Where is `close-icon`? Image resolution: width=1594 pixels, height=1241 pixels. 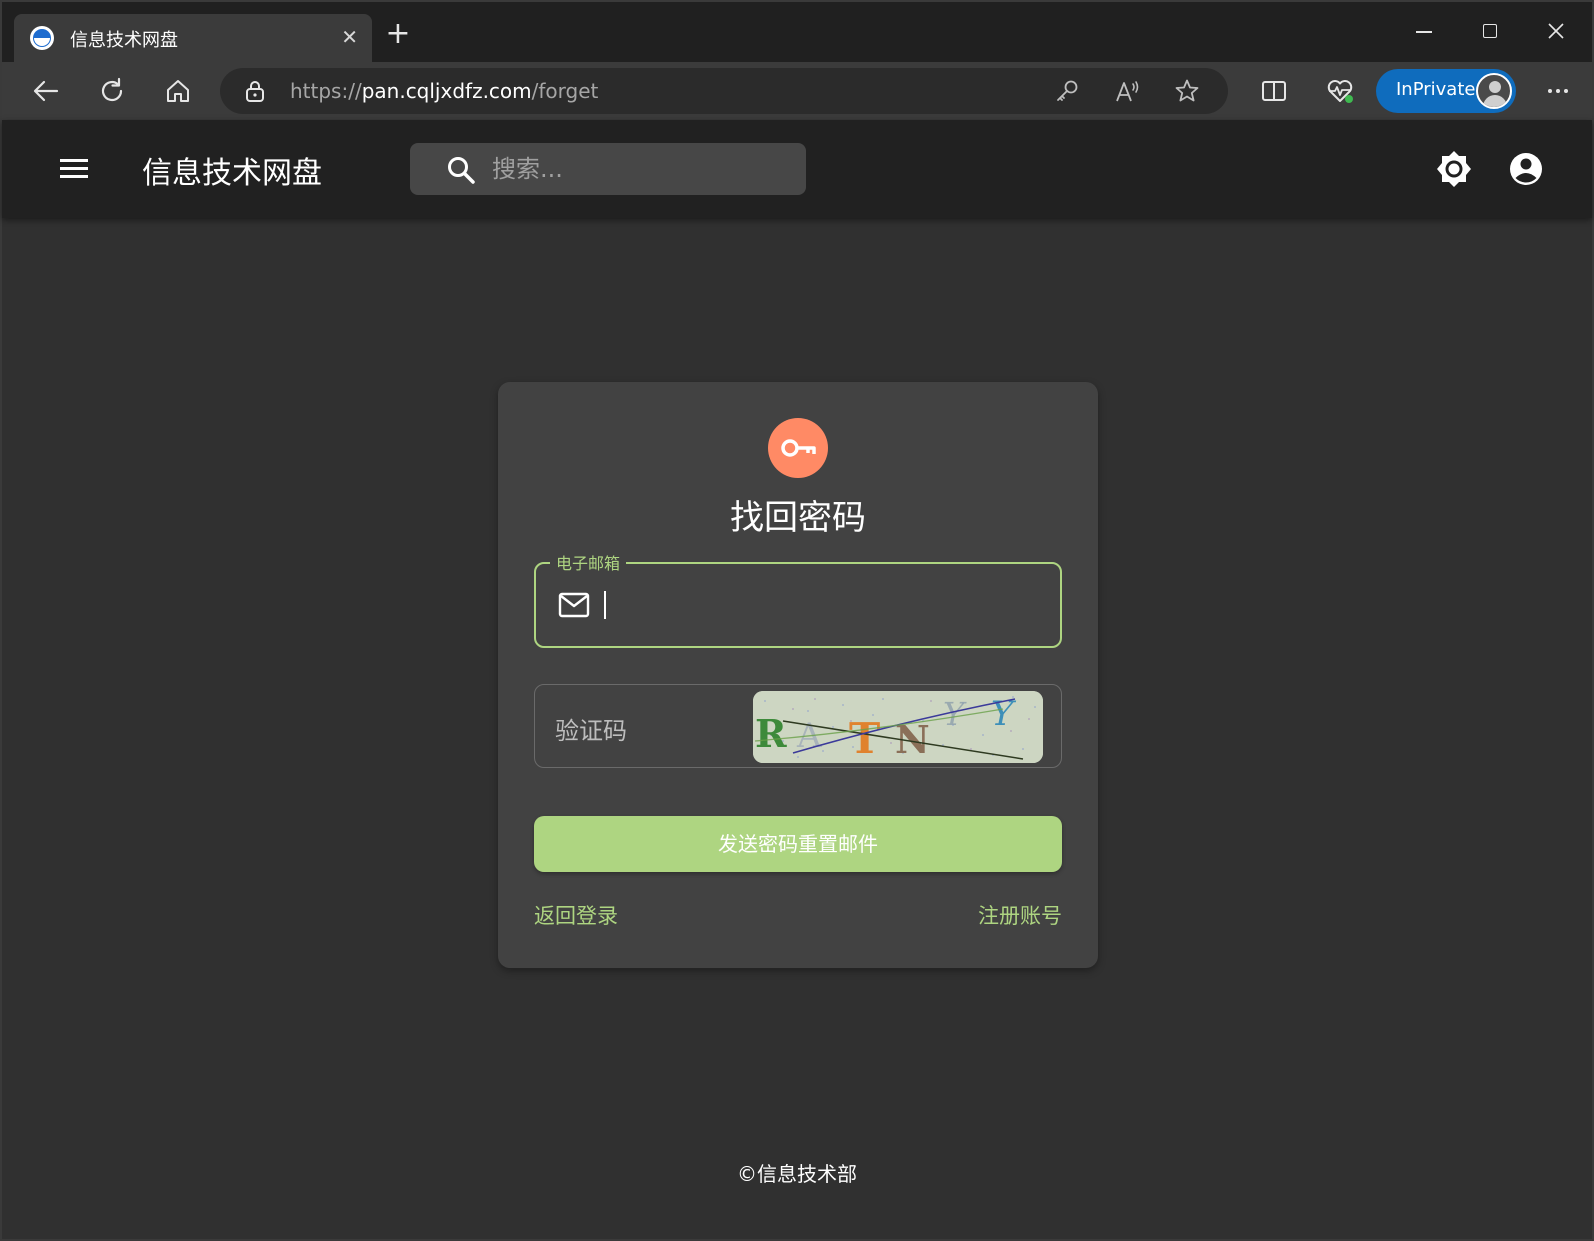
close-icon is located at coordinates (1556, 31).